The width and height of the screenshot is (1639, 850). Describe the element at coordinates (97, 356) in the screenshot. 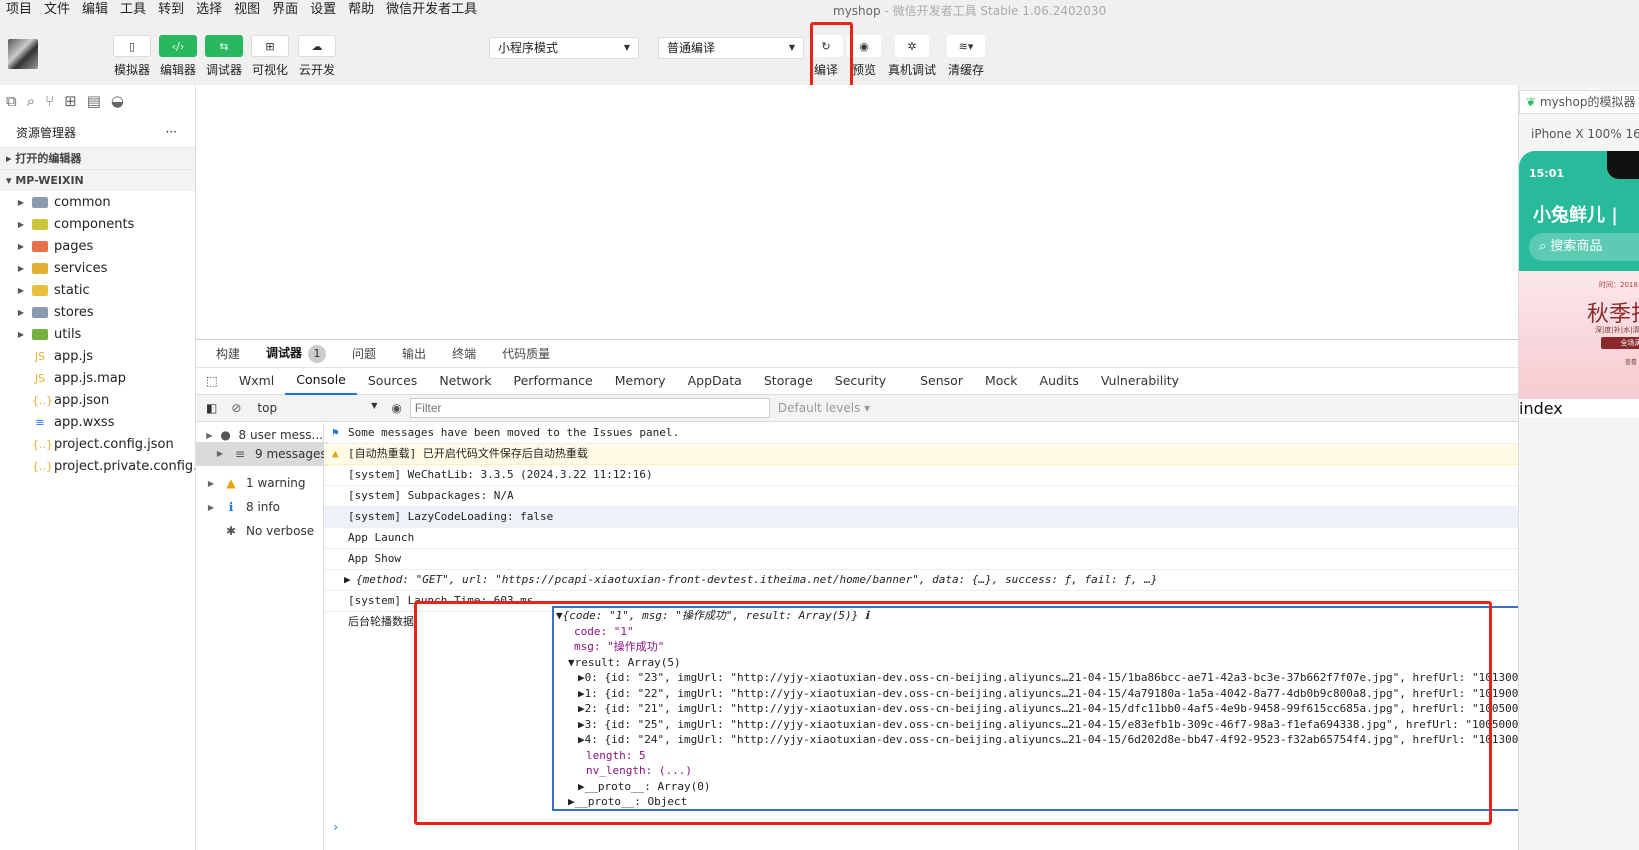

I see `tree-item-js: JS app.js` at that location.